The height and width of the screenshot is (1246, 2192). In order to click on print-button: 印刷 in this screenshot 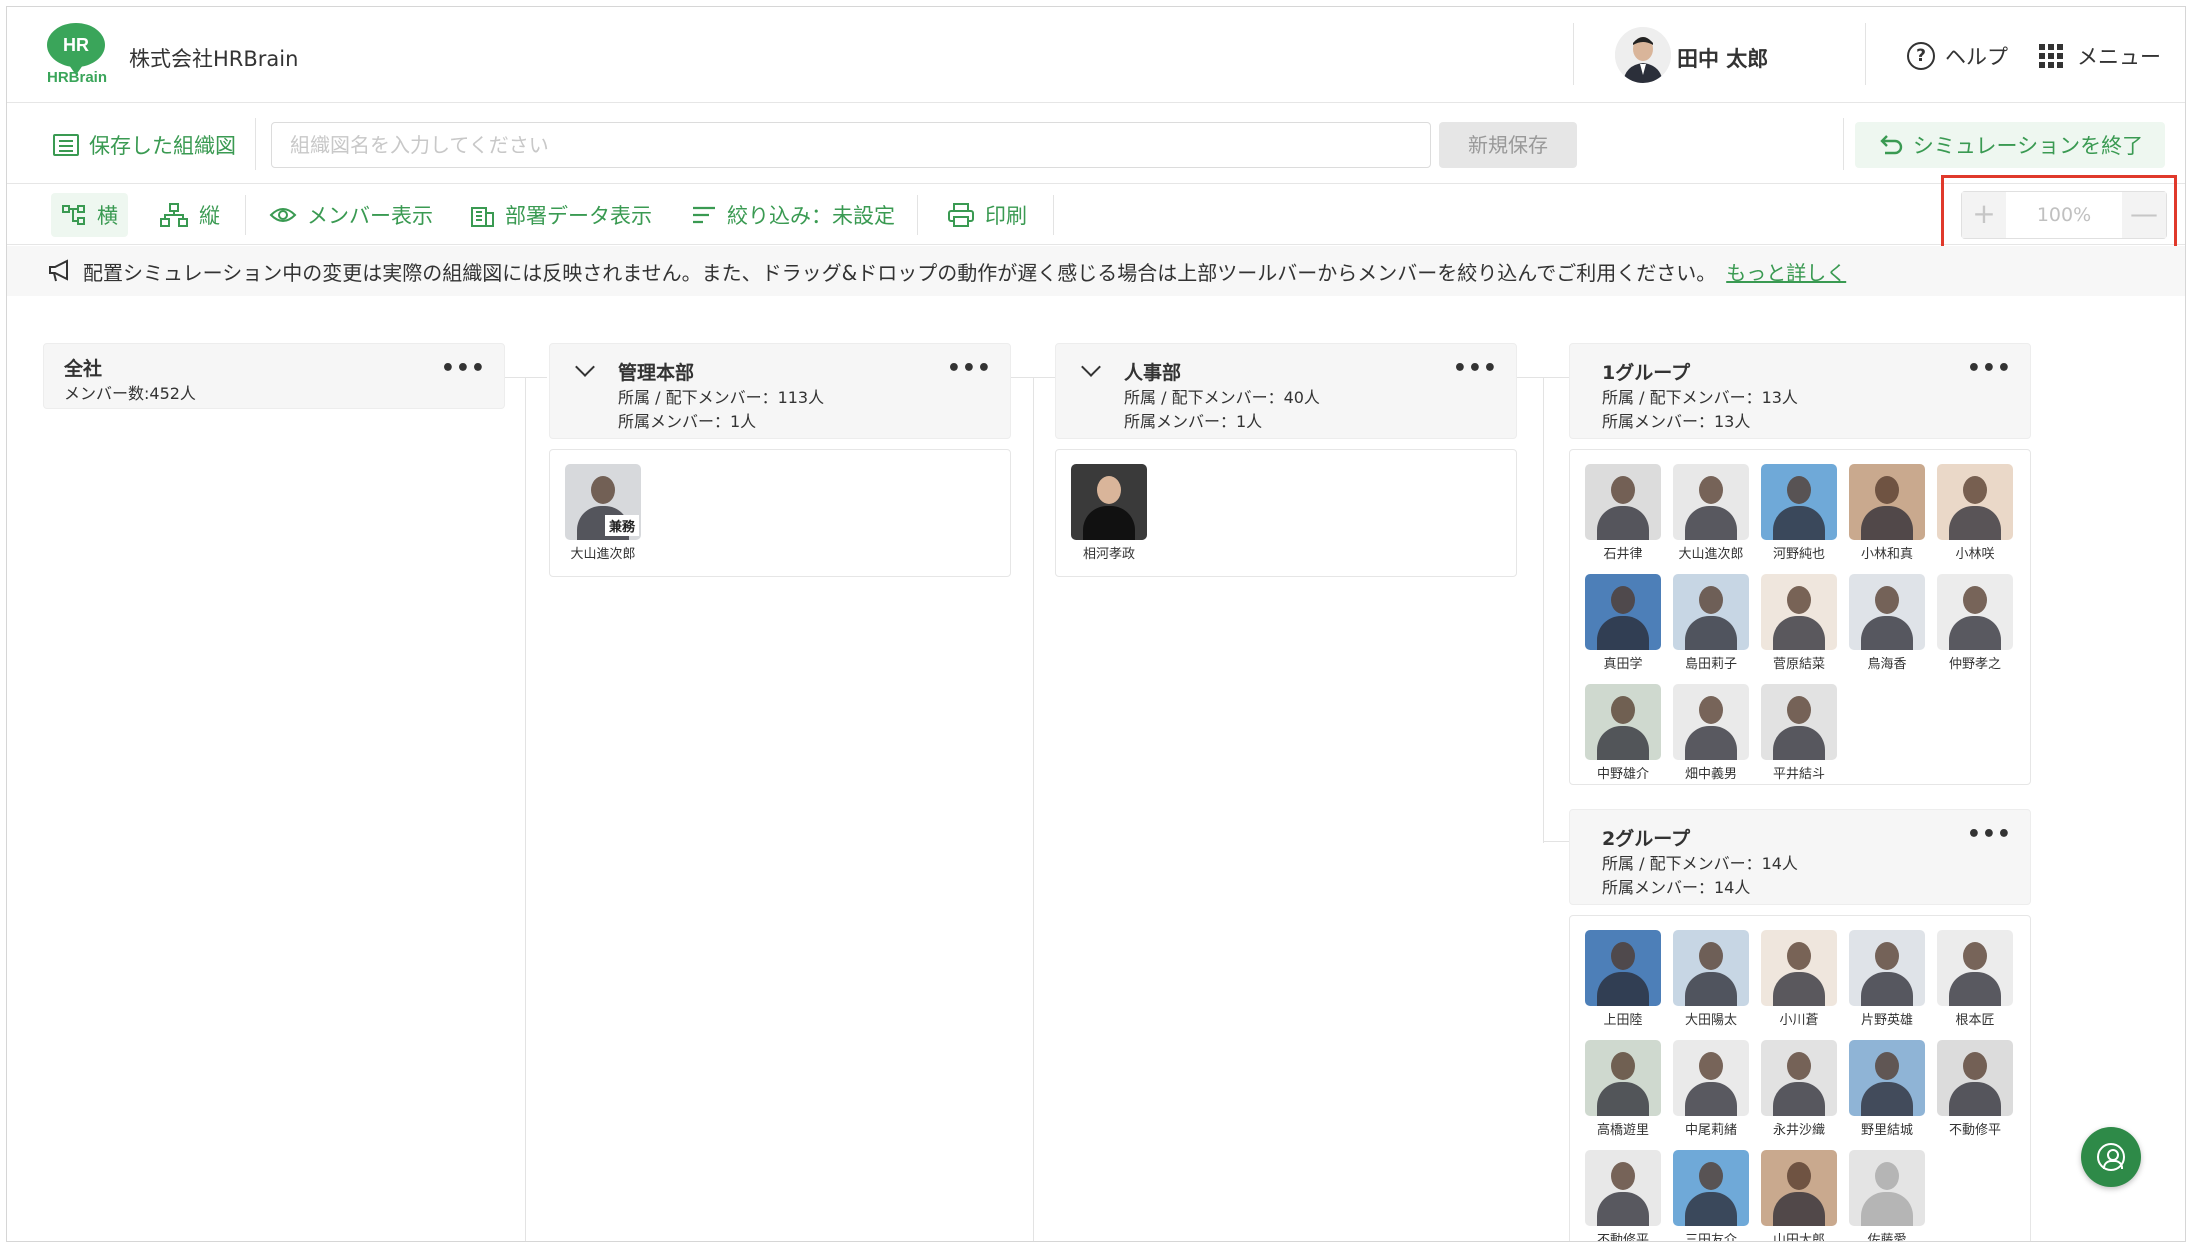, I will do `click(987, 215)`.